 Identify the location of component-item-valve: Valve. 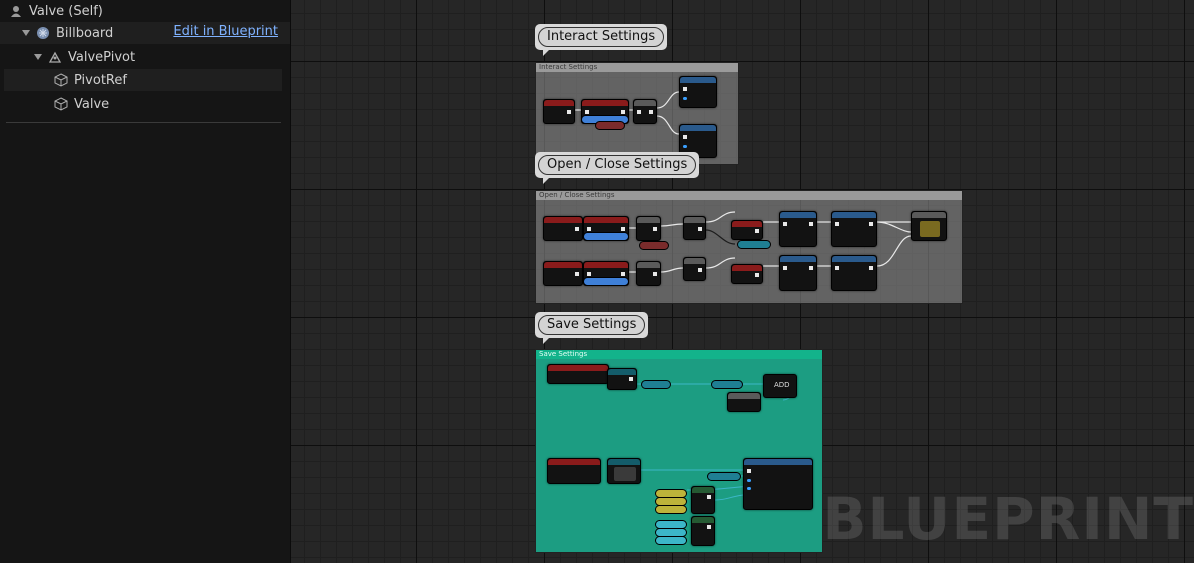
(54, 104).